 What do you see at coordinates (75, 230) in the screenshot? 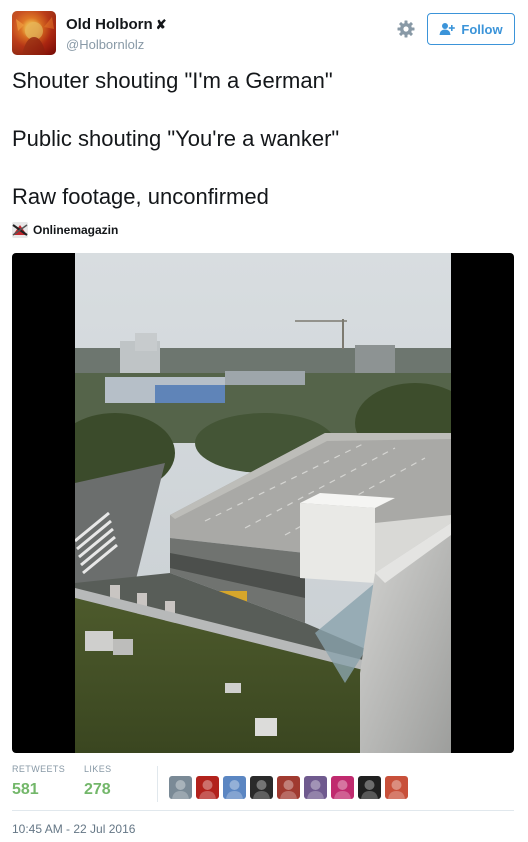
I see `source-name: Onlinemagazin` at bounding box center [75, 230].